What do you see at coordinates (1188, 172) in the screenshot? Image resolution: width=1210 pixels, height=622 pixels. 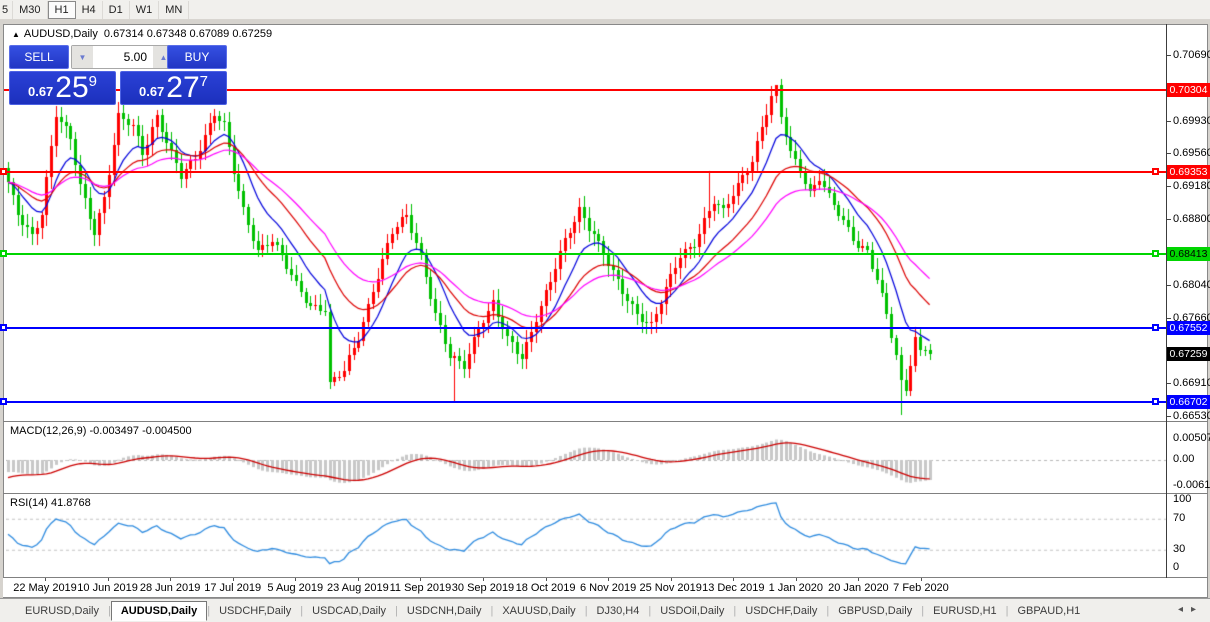 I see `price-line-badge: 0.69353` at bounding box center [1188, 172].